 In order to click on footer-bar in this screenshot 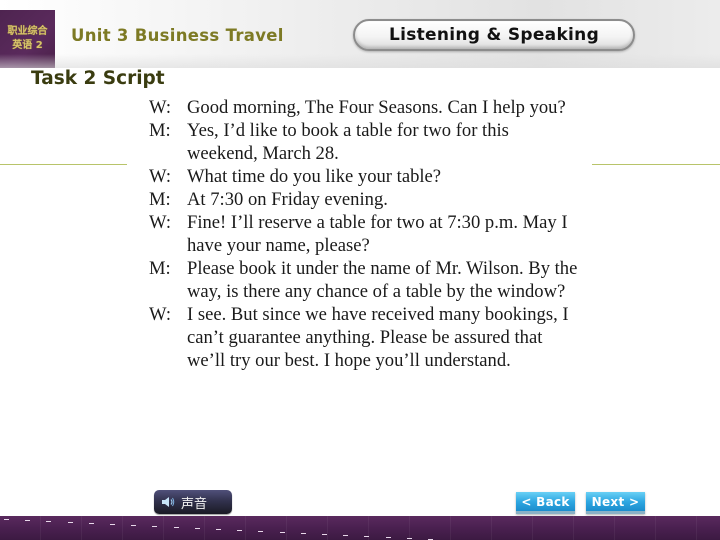, I will do `click(360, 528)`.